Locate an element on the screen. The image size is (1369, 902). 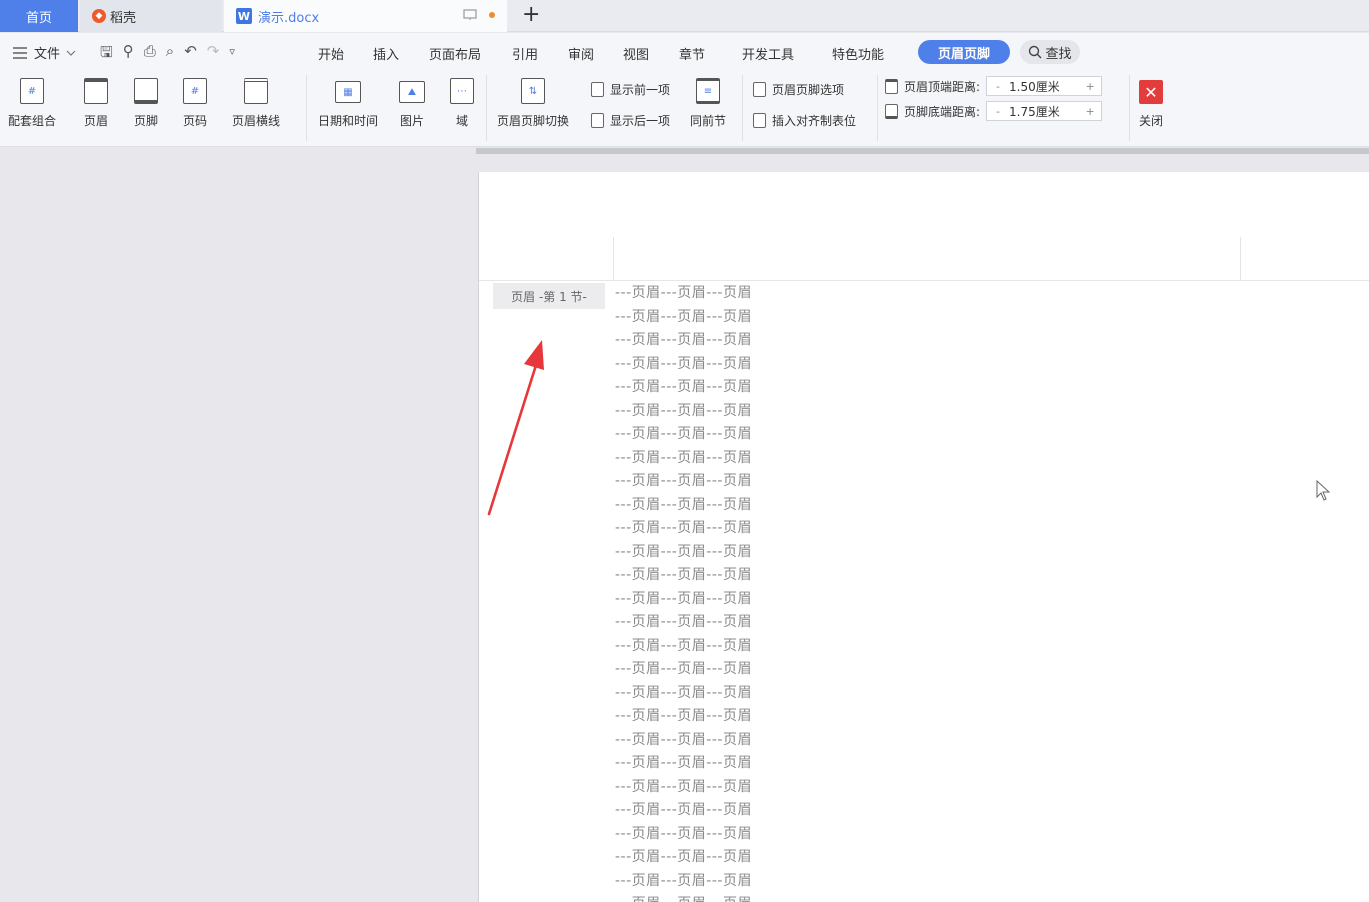
same-as-previous-button: ≡ 同前节 is located at coordinates (708, 103).